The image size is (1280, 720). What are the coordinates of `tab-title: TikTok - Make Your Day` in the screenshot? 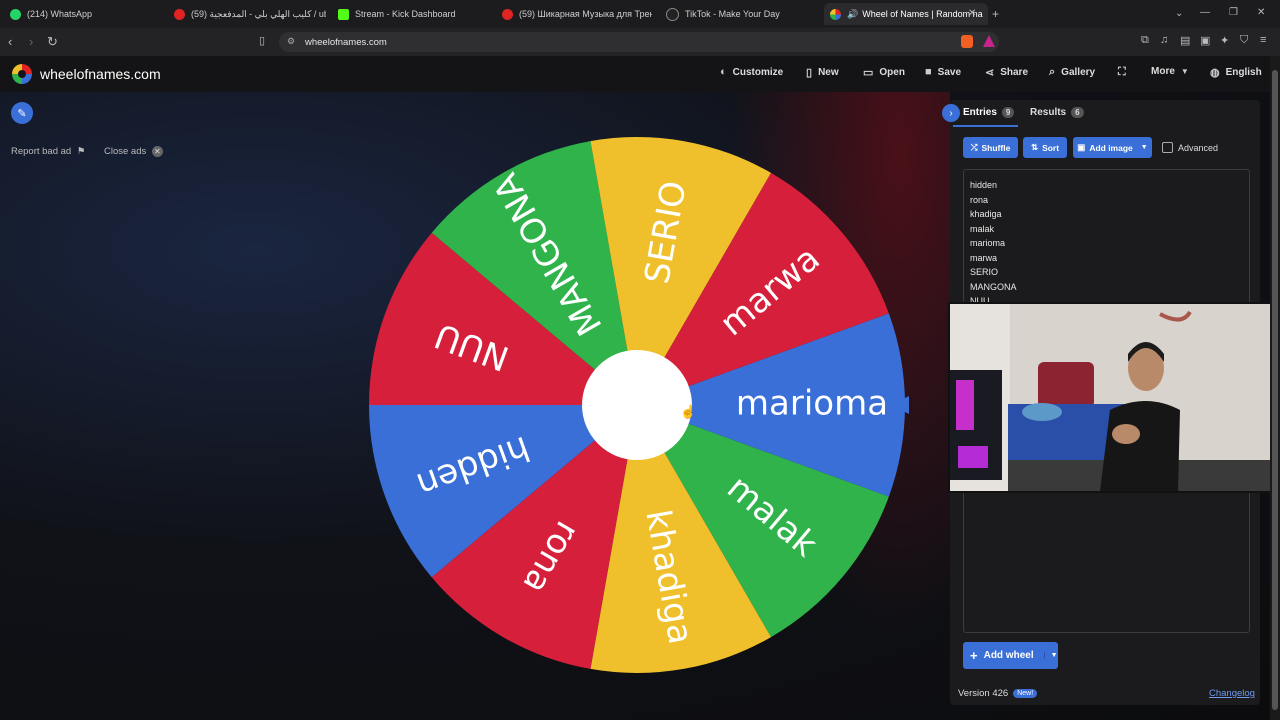 It's located at (732, 14).